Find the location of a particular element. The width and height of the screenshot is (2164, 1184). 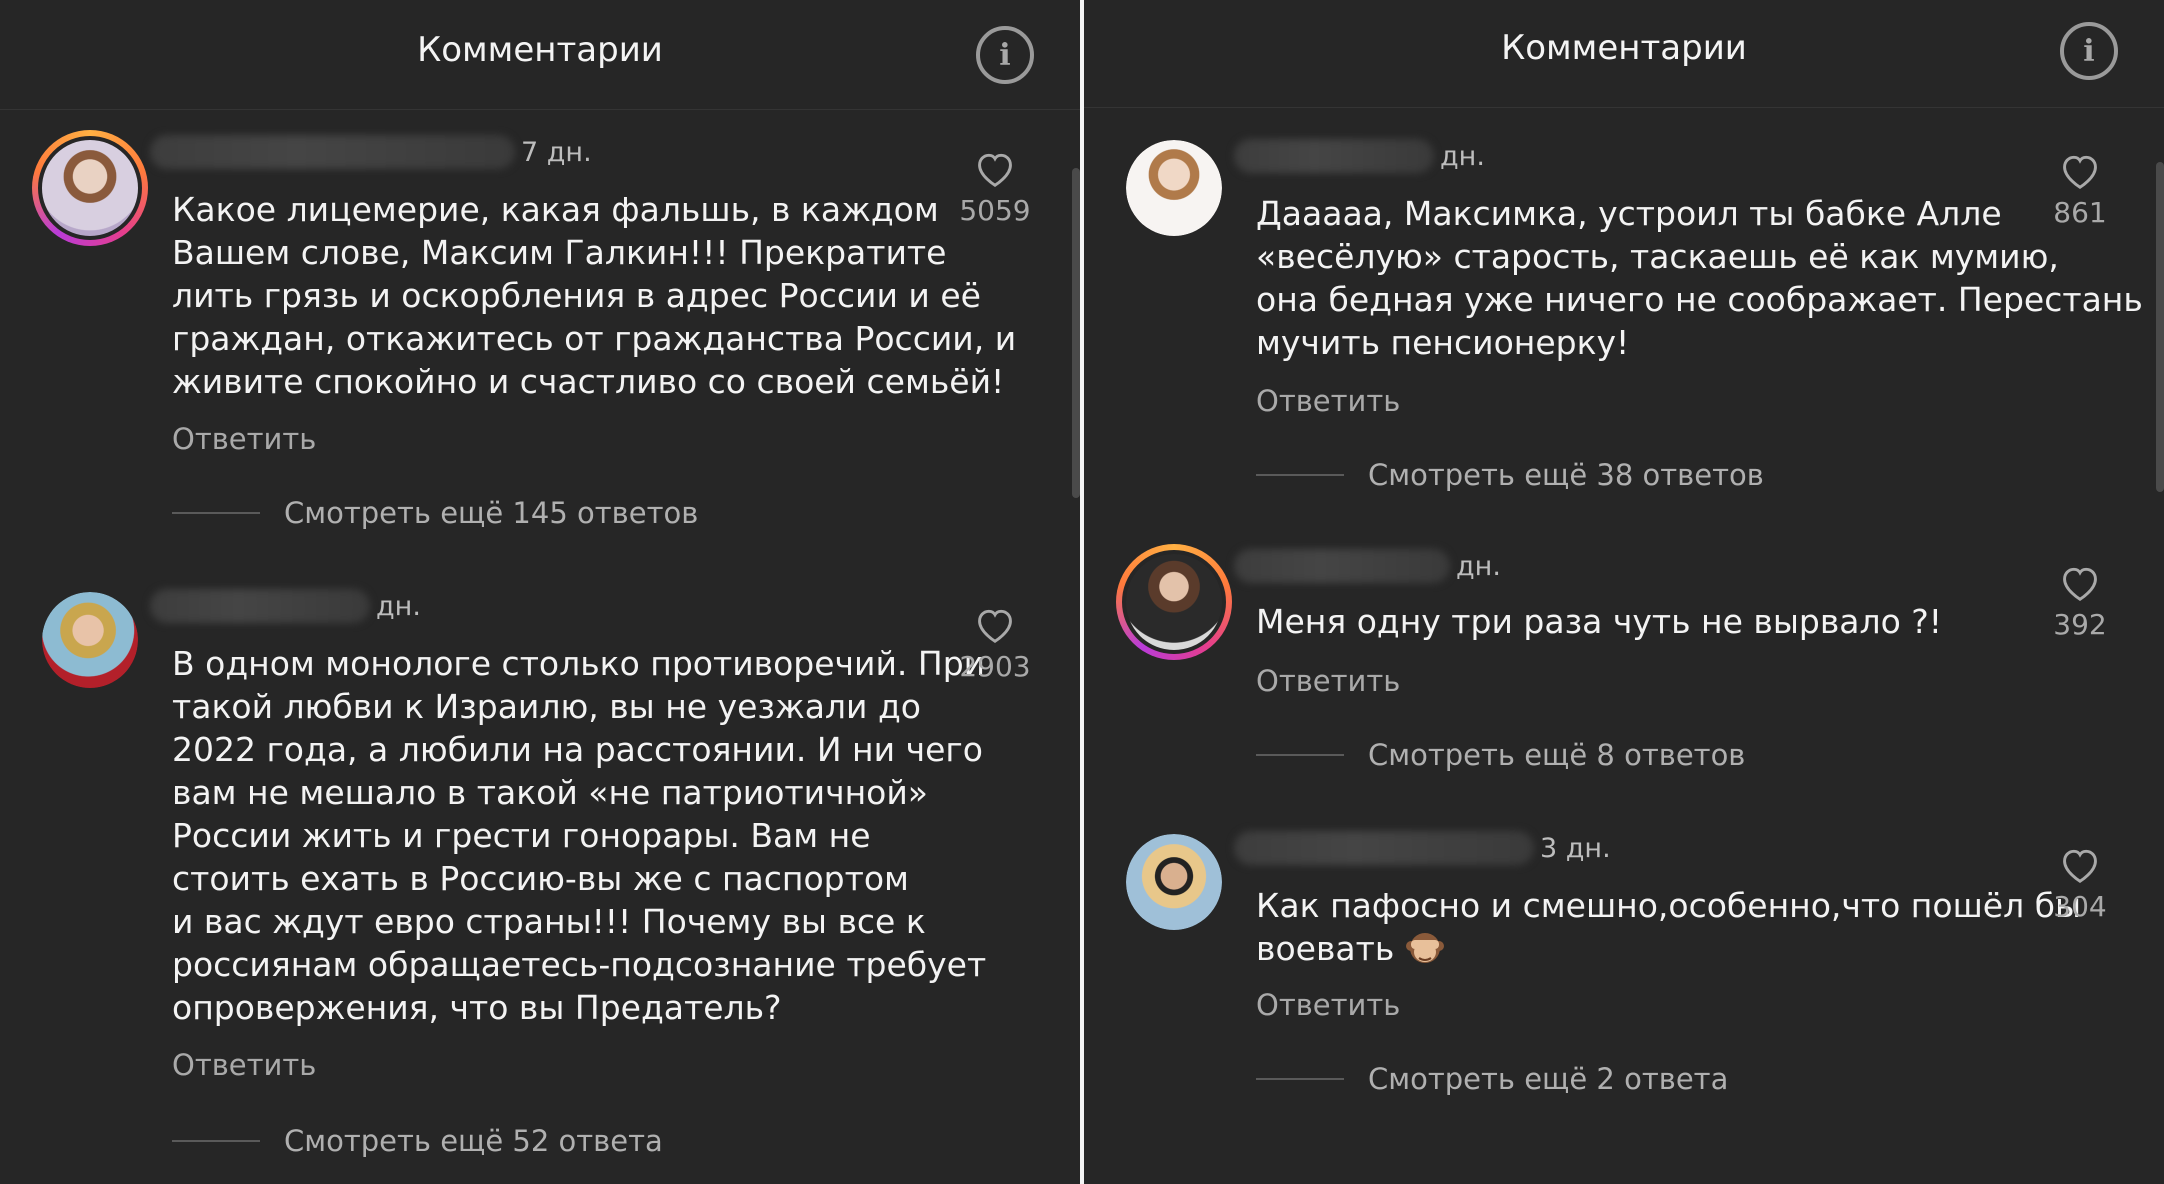

like-button: 2903 is located at coordinates (995, 643).